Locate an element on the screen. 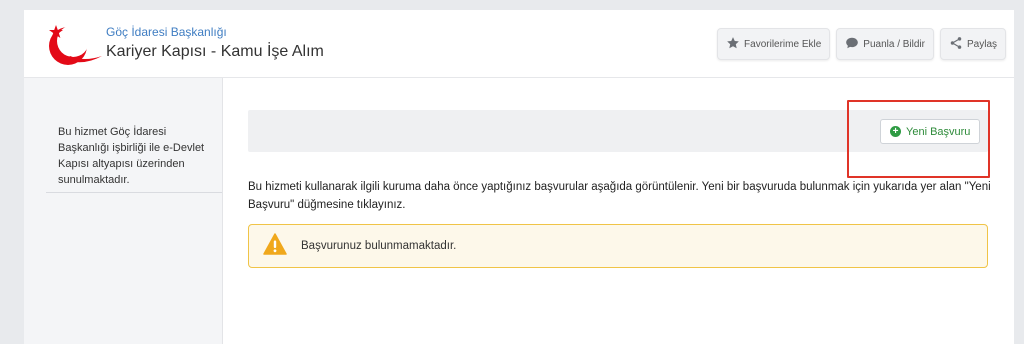 Image resolution: width=1024 pixels, height=344 pixels. share-button: Paylaş is located at coordinates (972, 44).